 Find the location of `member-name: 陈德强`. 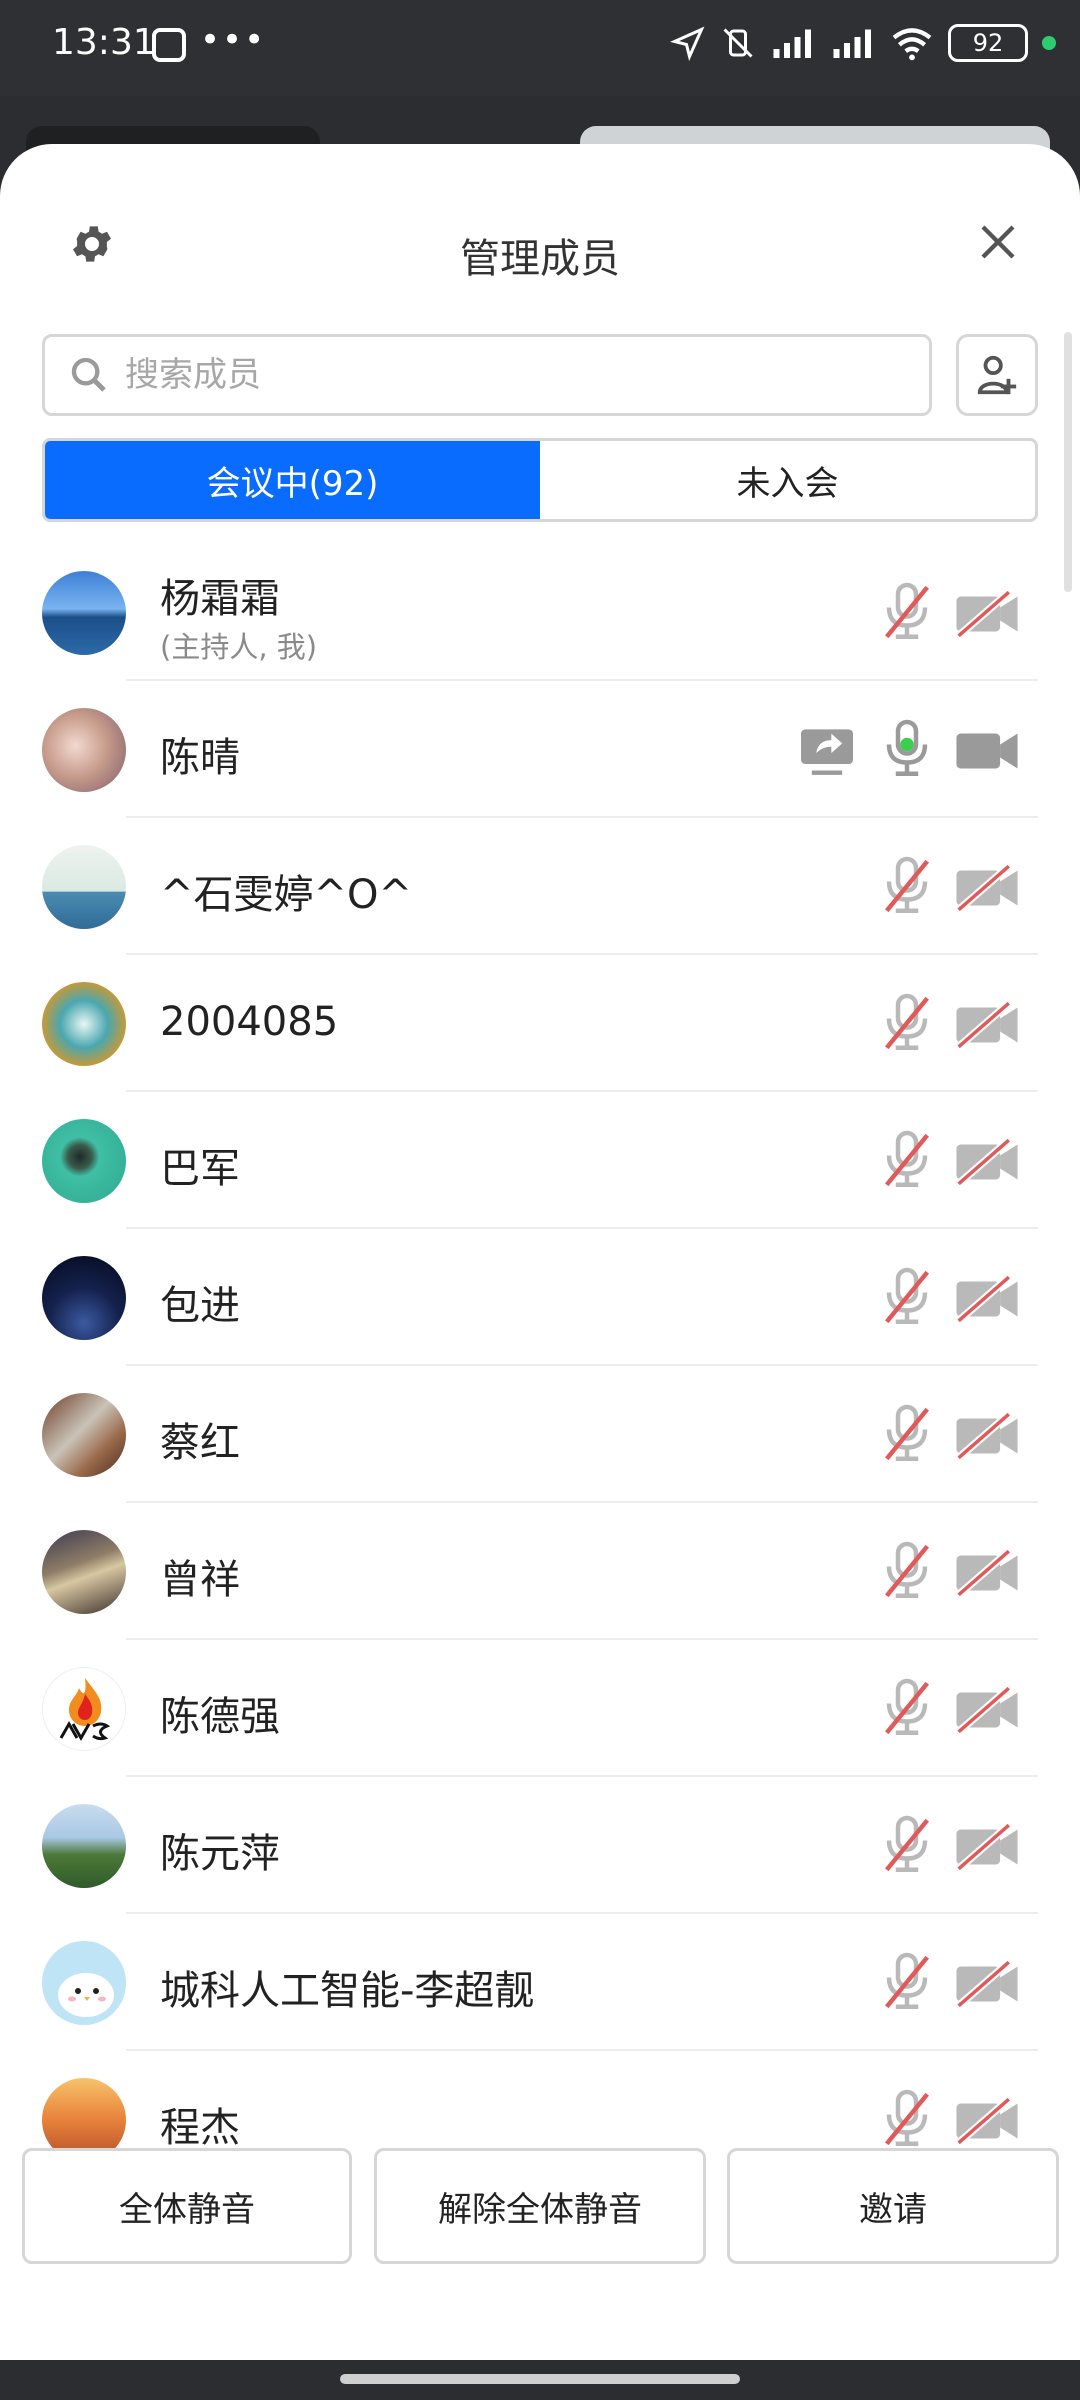

member-name: 陈德强 is located at coordinates (220, 1717).